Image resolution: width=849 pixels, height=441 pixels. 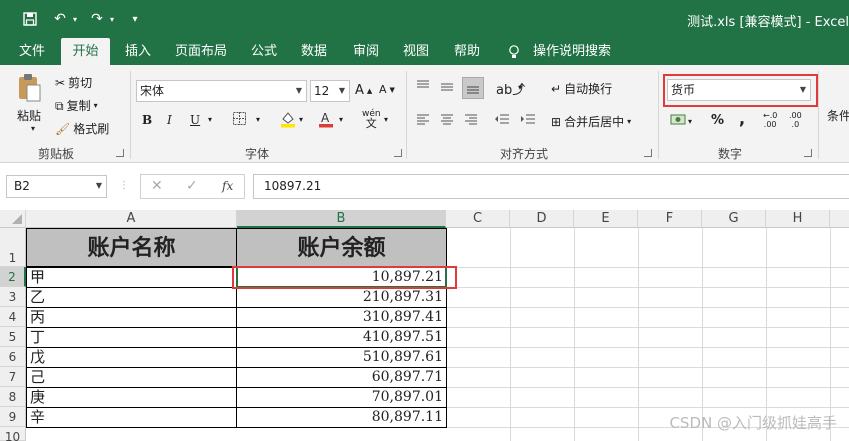 What do you see at coordinates (13, 277) in the screenshot?
I see `row-header: 2` at bounding box center [13, 277].